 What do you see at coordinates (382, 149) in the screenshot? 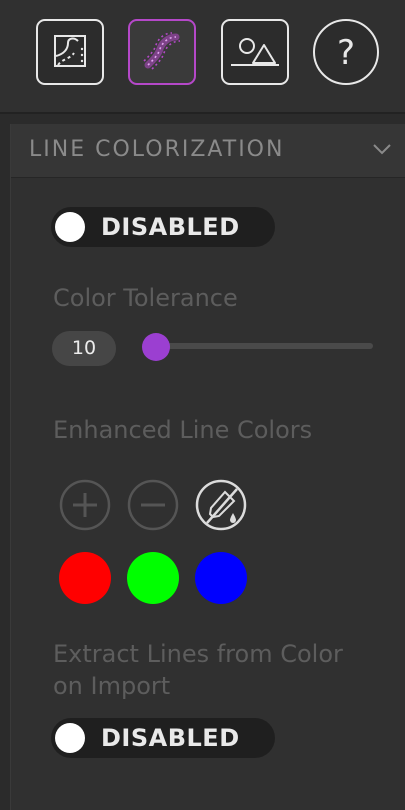
I see `chevron-down-icon` at bounding box center [382, 149].